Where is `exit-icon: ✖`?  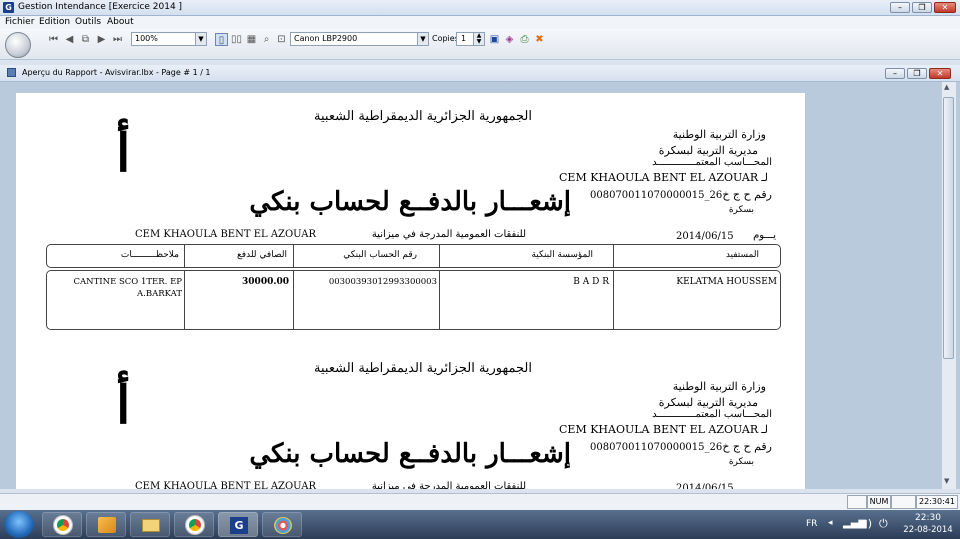
exit-icon: ✖ is located at coordinates (539, 39).